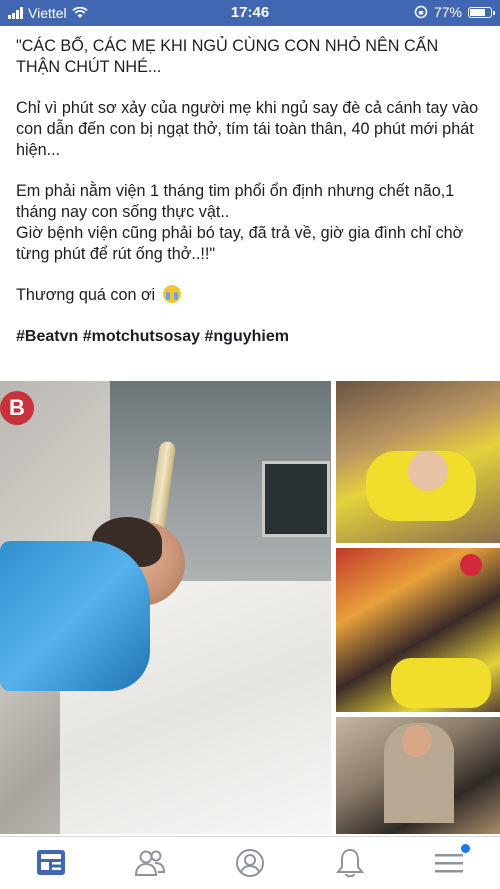 This screenshot has height=889, width=500. What do you see at coordinates (250, 295) in the screenshot?
I see `post-paragraph-emoji: Thương quá con ơi` at bounding box center [250, 295].